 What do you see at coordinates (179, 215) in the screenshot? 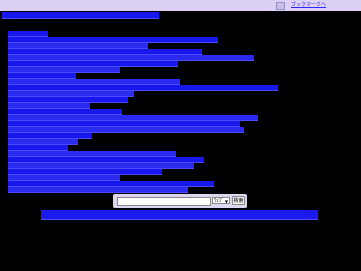
I see `footer-link` at bounding box center [179, 215].